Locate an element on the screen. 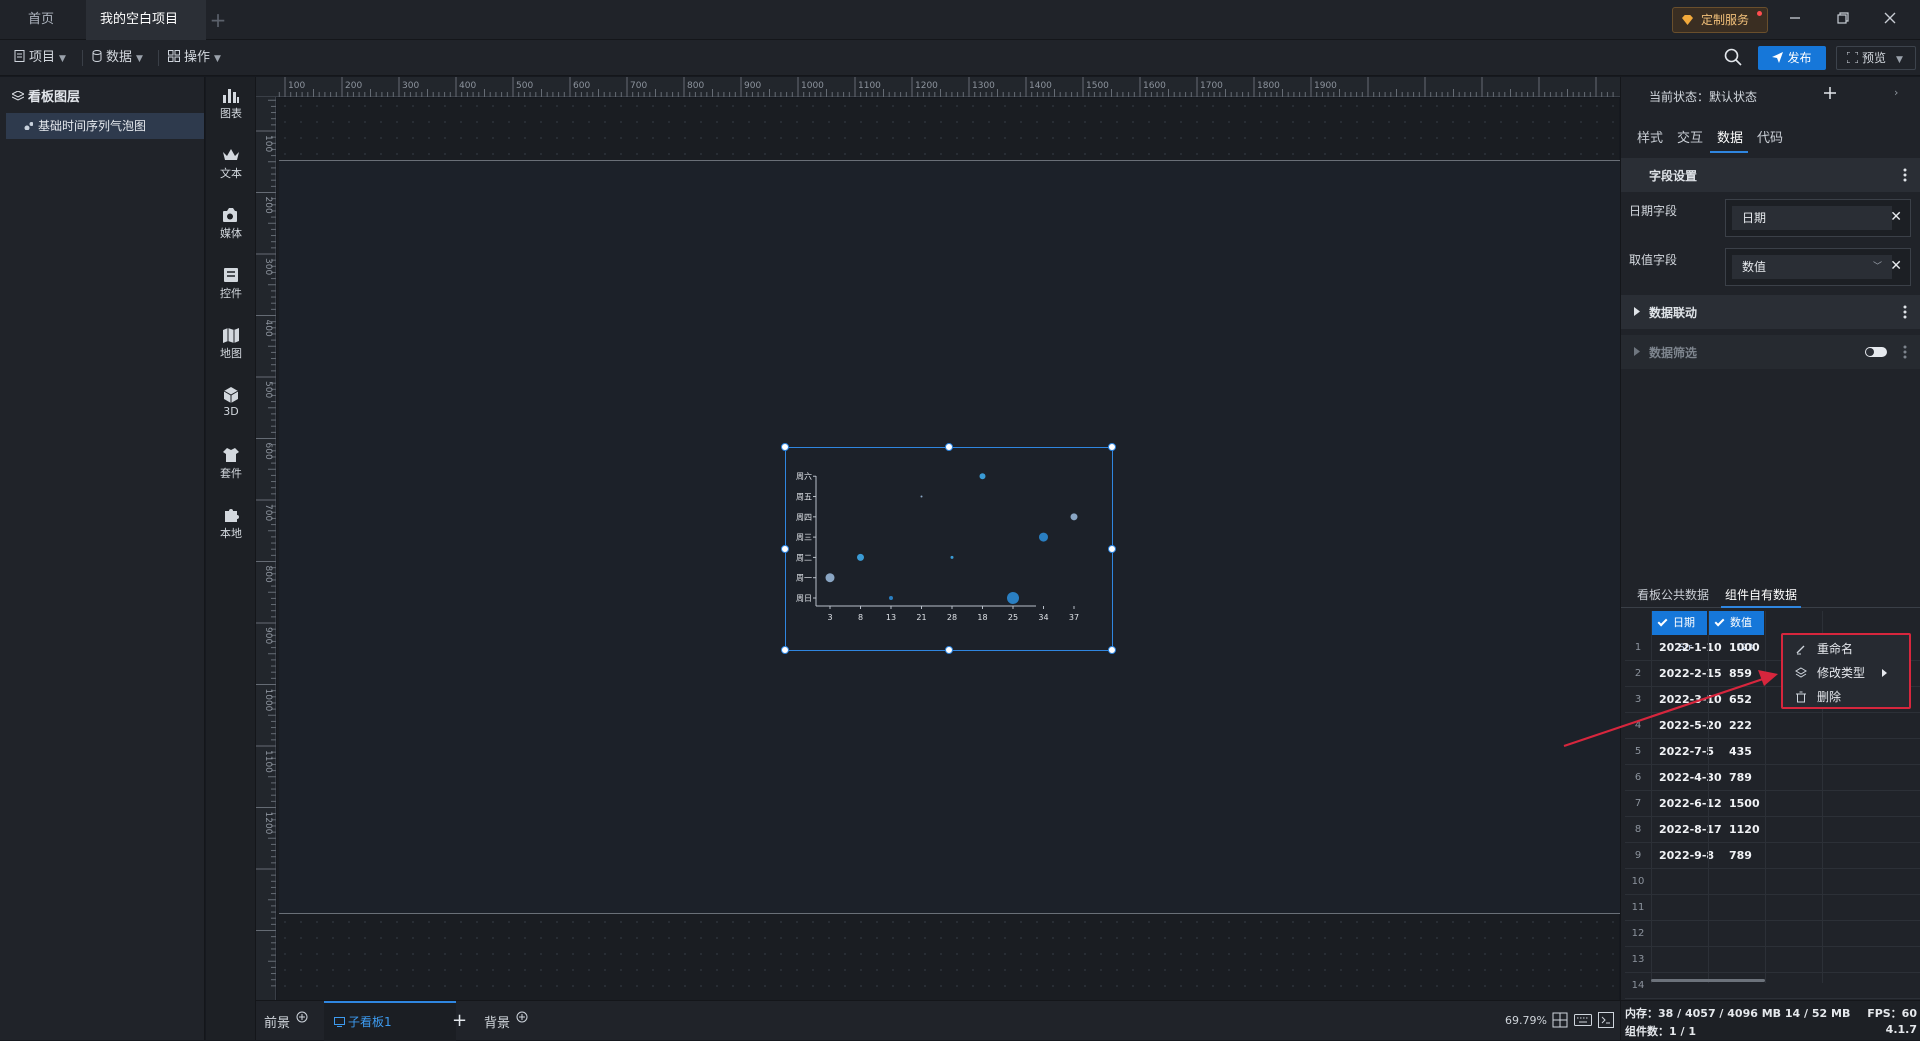  resize-handle-br is located at coordinates (1112, 650).